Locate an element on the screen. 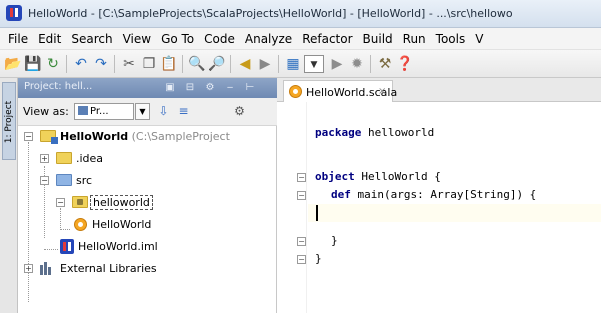  current-line-highlight is located at coordinates (454, 213).